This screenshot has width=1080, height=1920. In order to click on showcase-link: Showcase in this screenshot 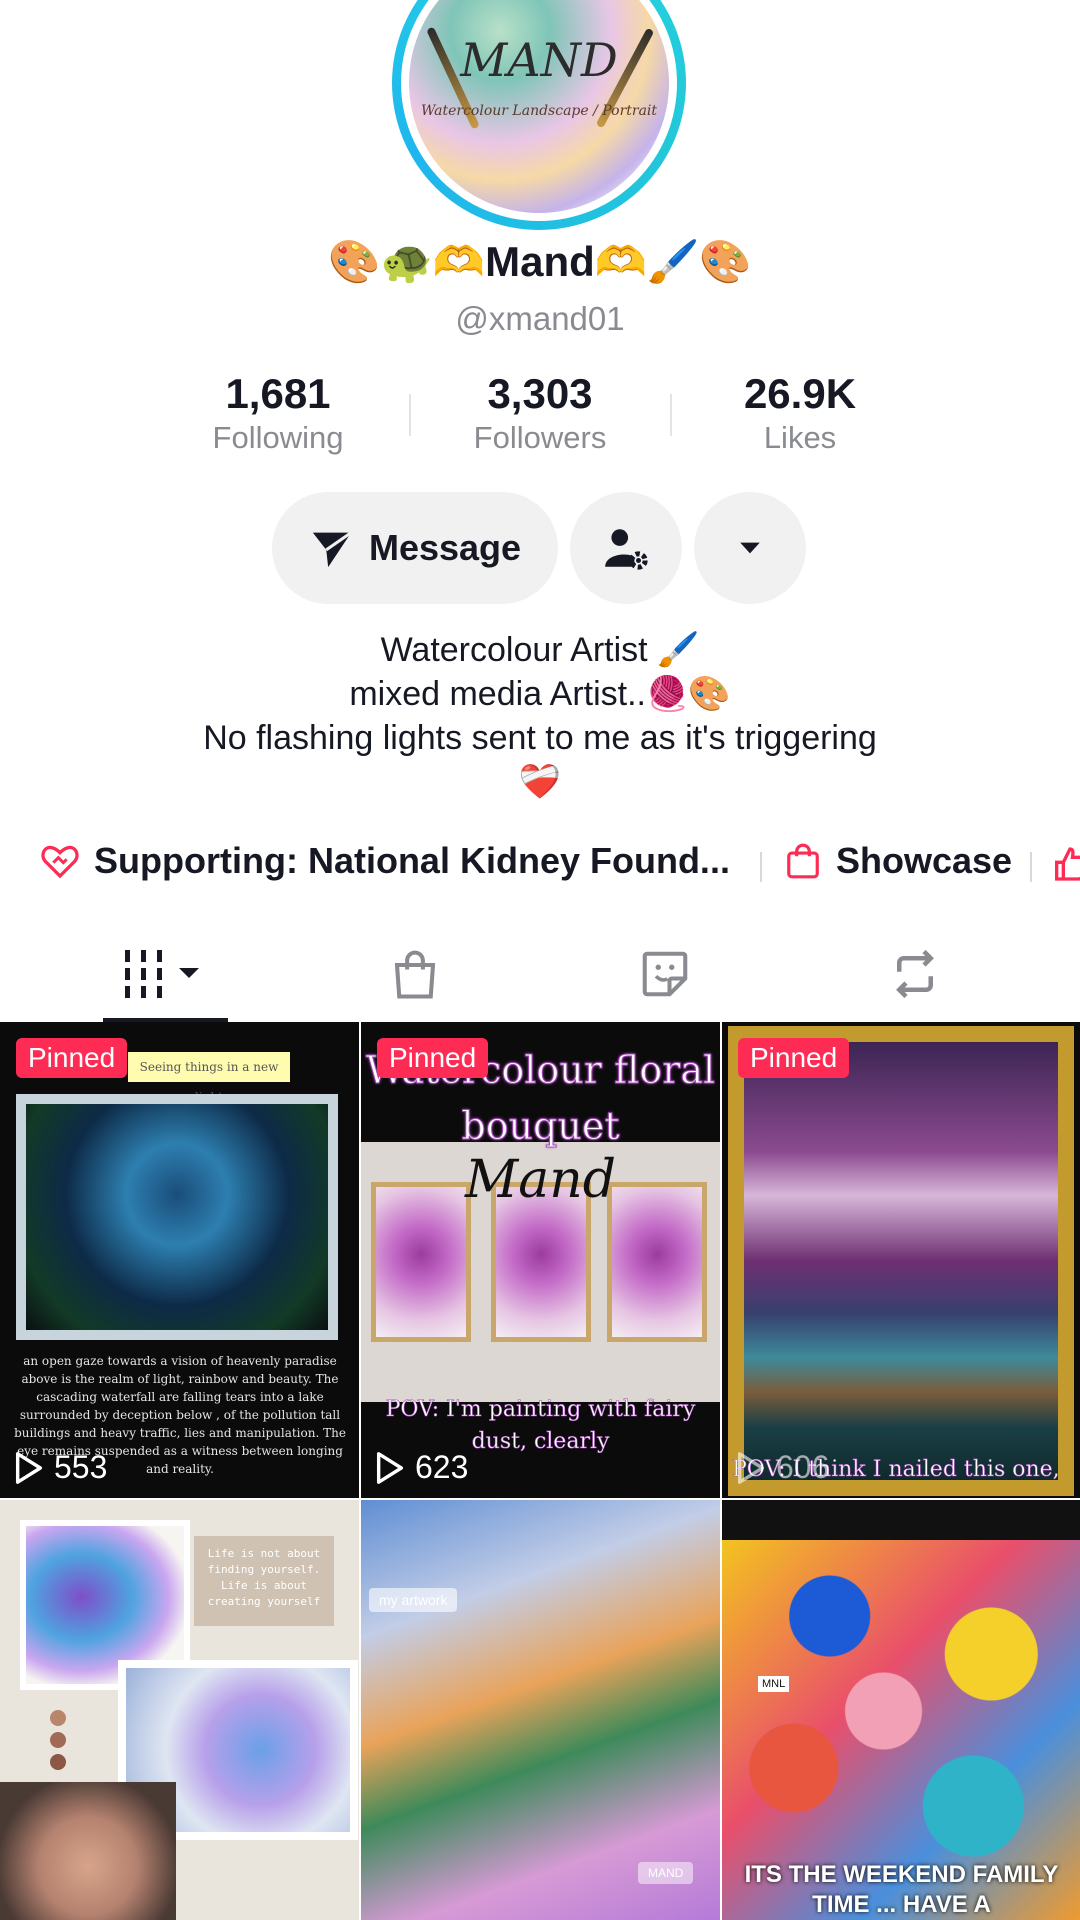, I will do `click(898, 861)`.